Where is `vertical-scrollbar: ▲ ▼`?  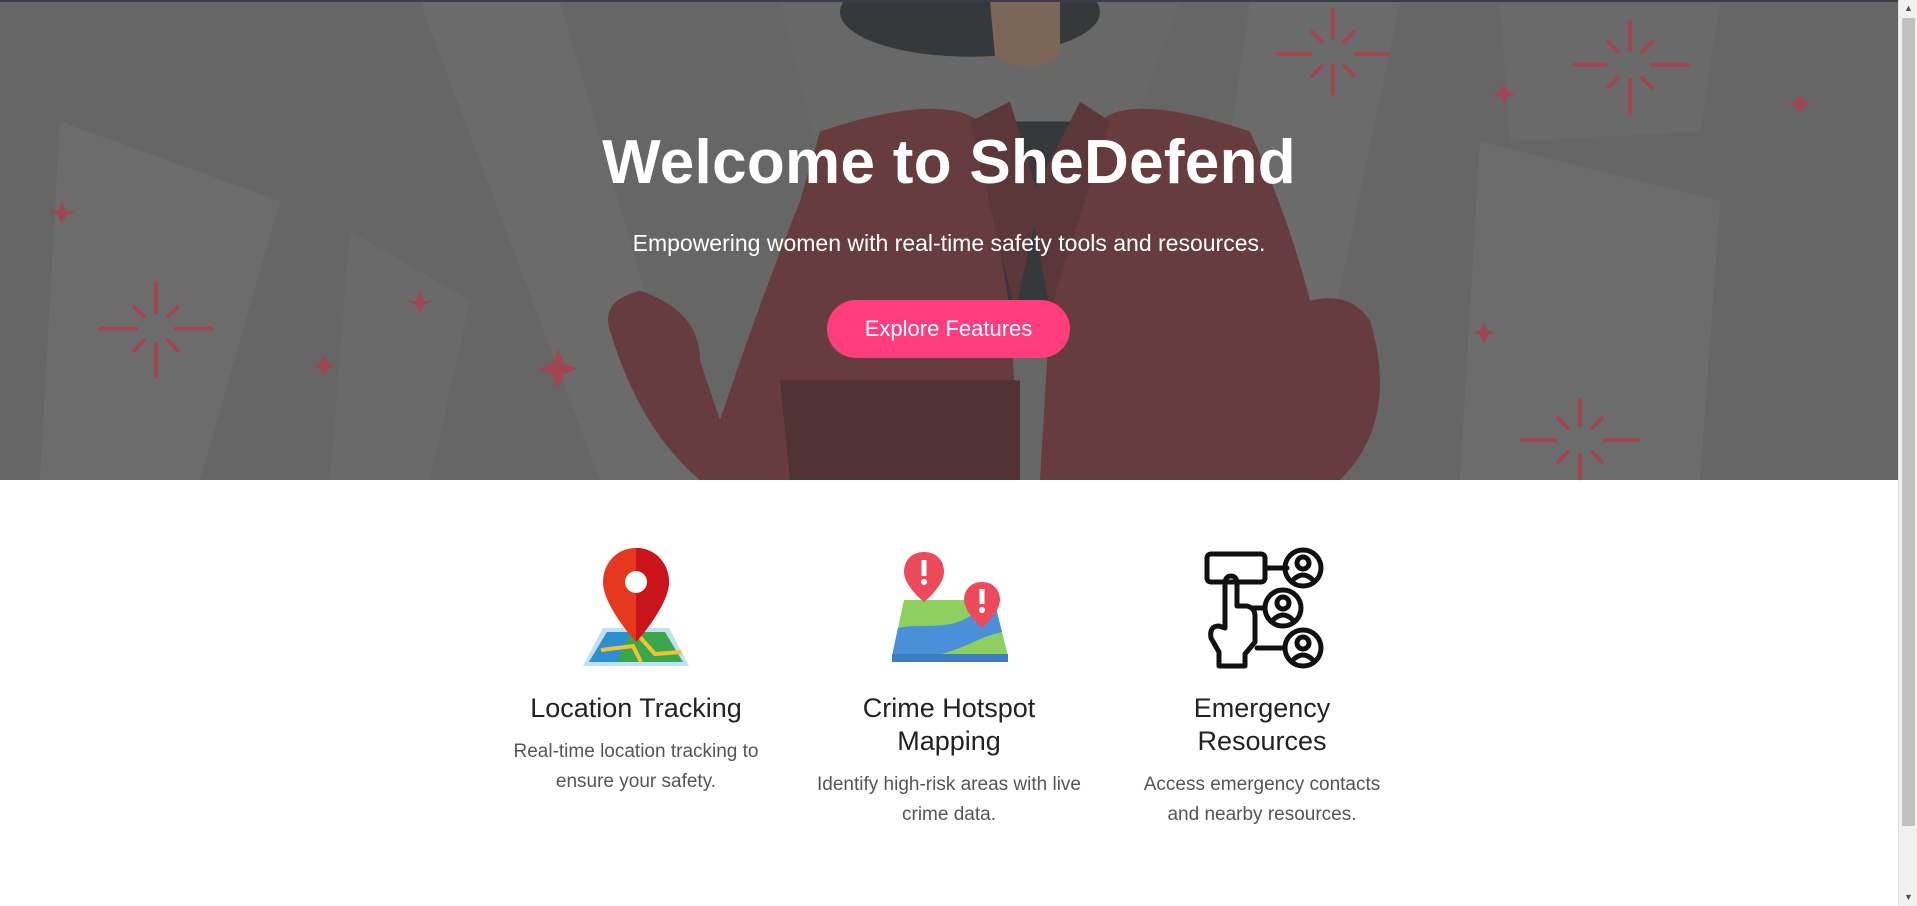 vertical-scrollbar: ▲ ▼ is located at coordinates (1907, 453).